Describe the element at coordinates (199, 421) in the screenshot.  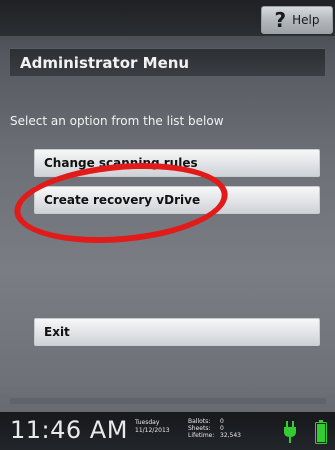
I see `ballots-label: Ballots:` at that location.